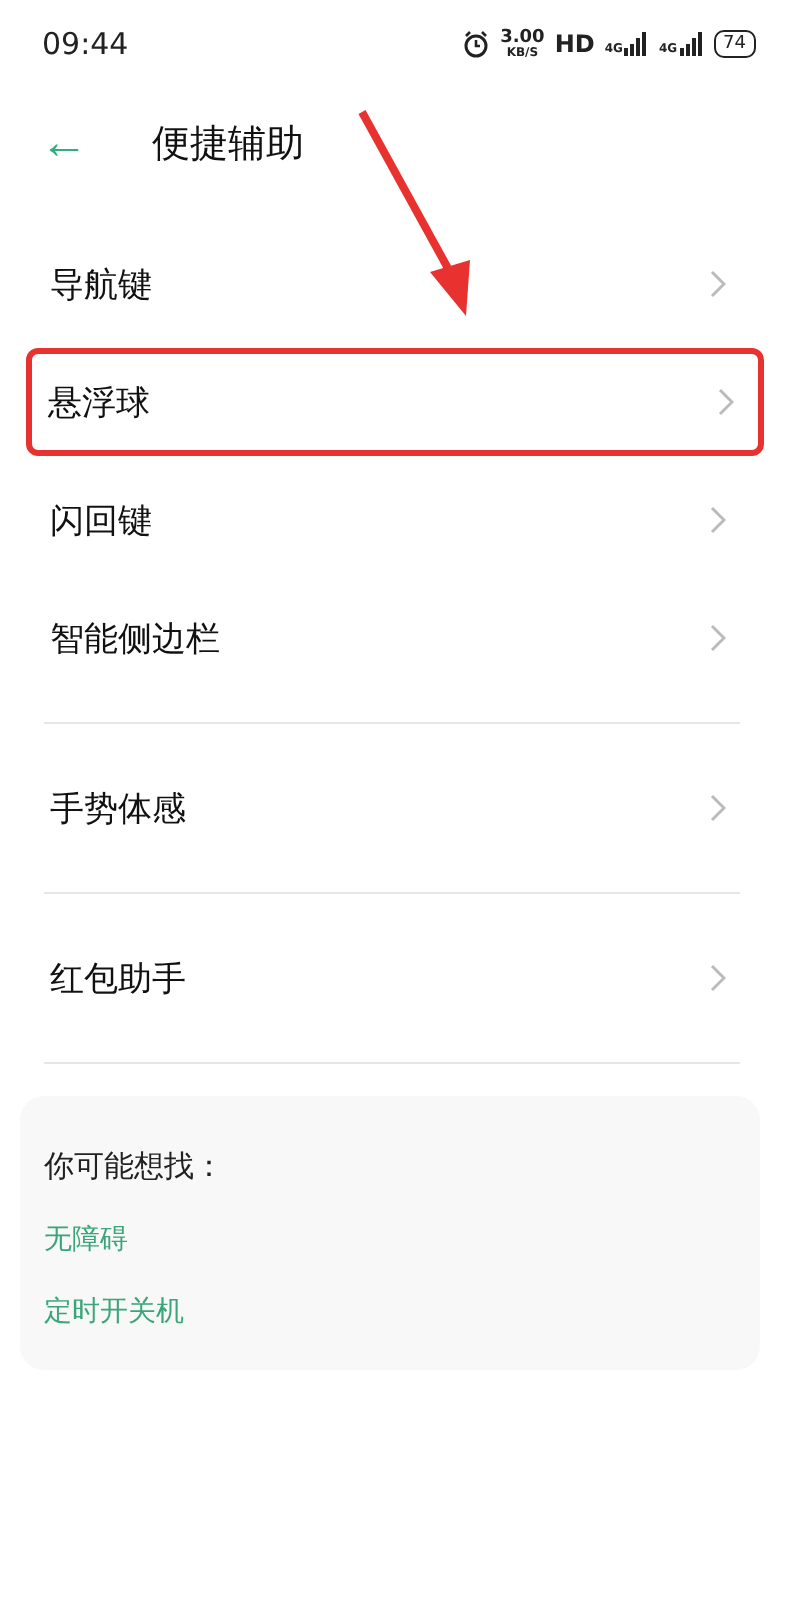 Image resolution: width=800 pixels, height=1610 pixels. Describe the element at coordinates (135, 1167) in the screenshot. I see `suggestion-title: 你可能想找：` at that location.